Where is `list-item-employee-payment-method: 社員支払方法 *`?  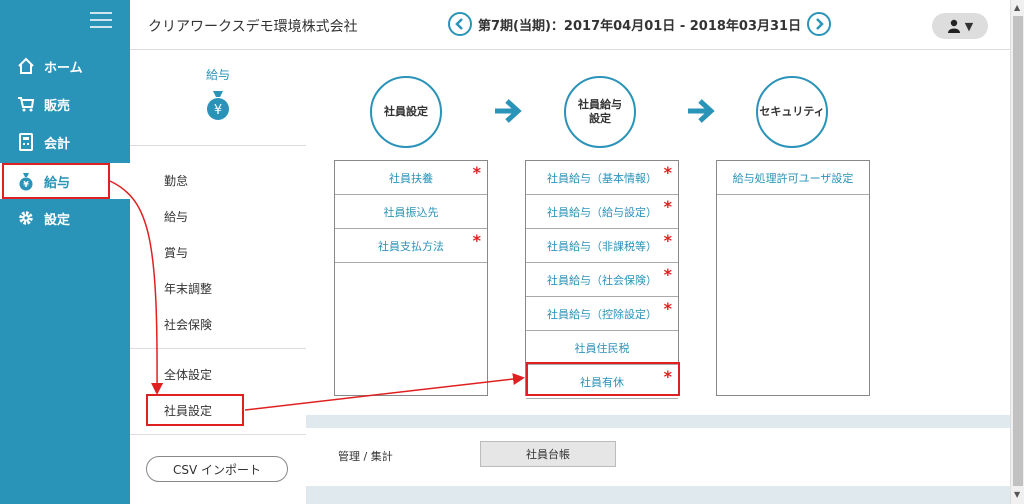 list-item-employee-payment-method: 社員支払方法 * is located at coordinates (411, 246).